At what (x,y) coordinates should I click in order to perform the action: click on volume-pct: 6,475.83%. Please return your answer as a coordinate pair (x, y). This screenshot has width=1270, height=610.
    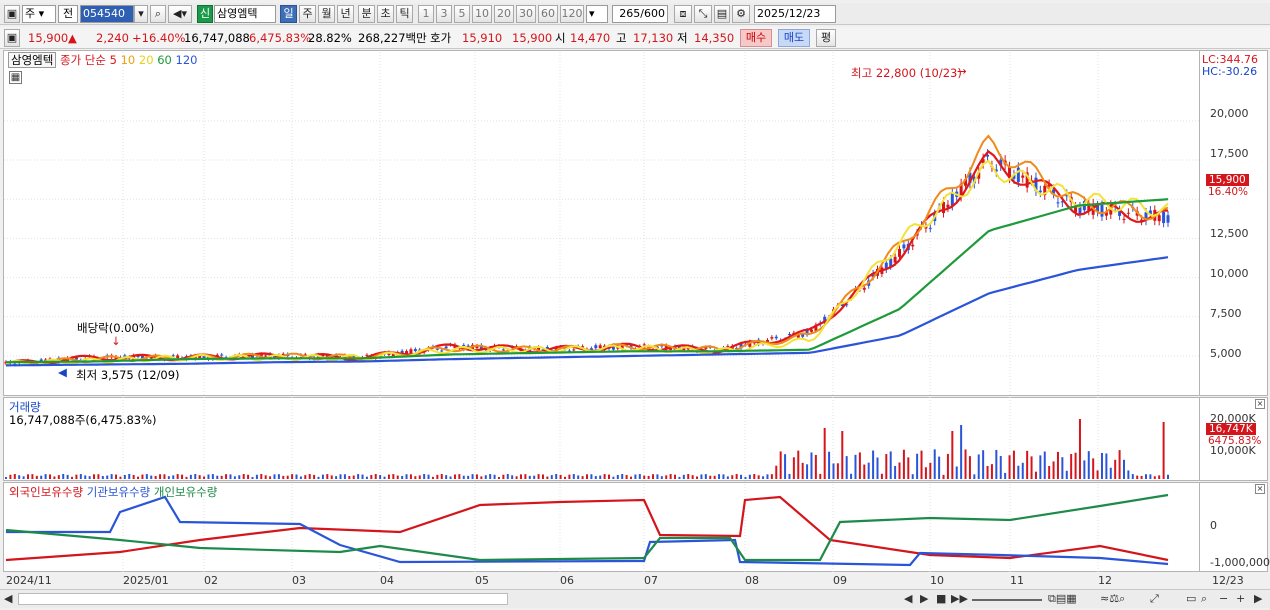
    Looking at the image, I should click on (280, 38).